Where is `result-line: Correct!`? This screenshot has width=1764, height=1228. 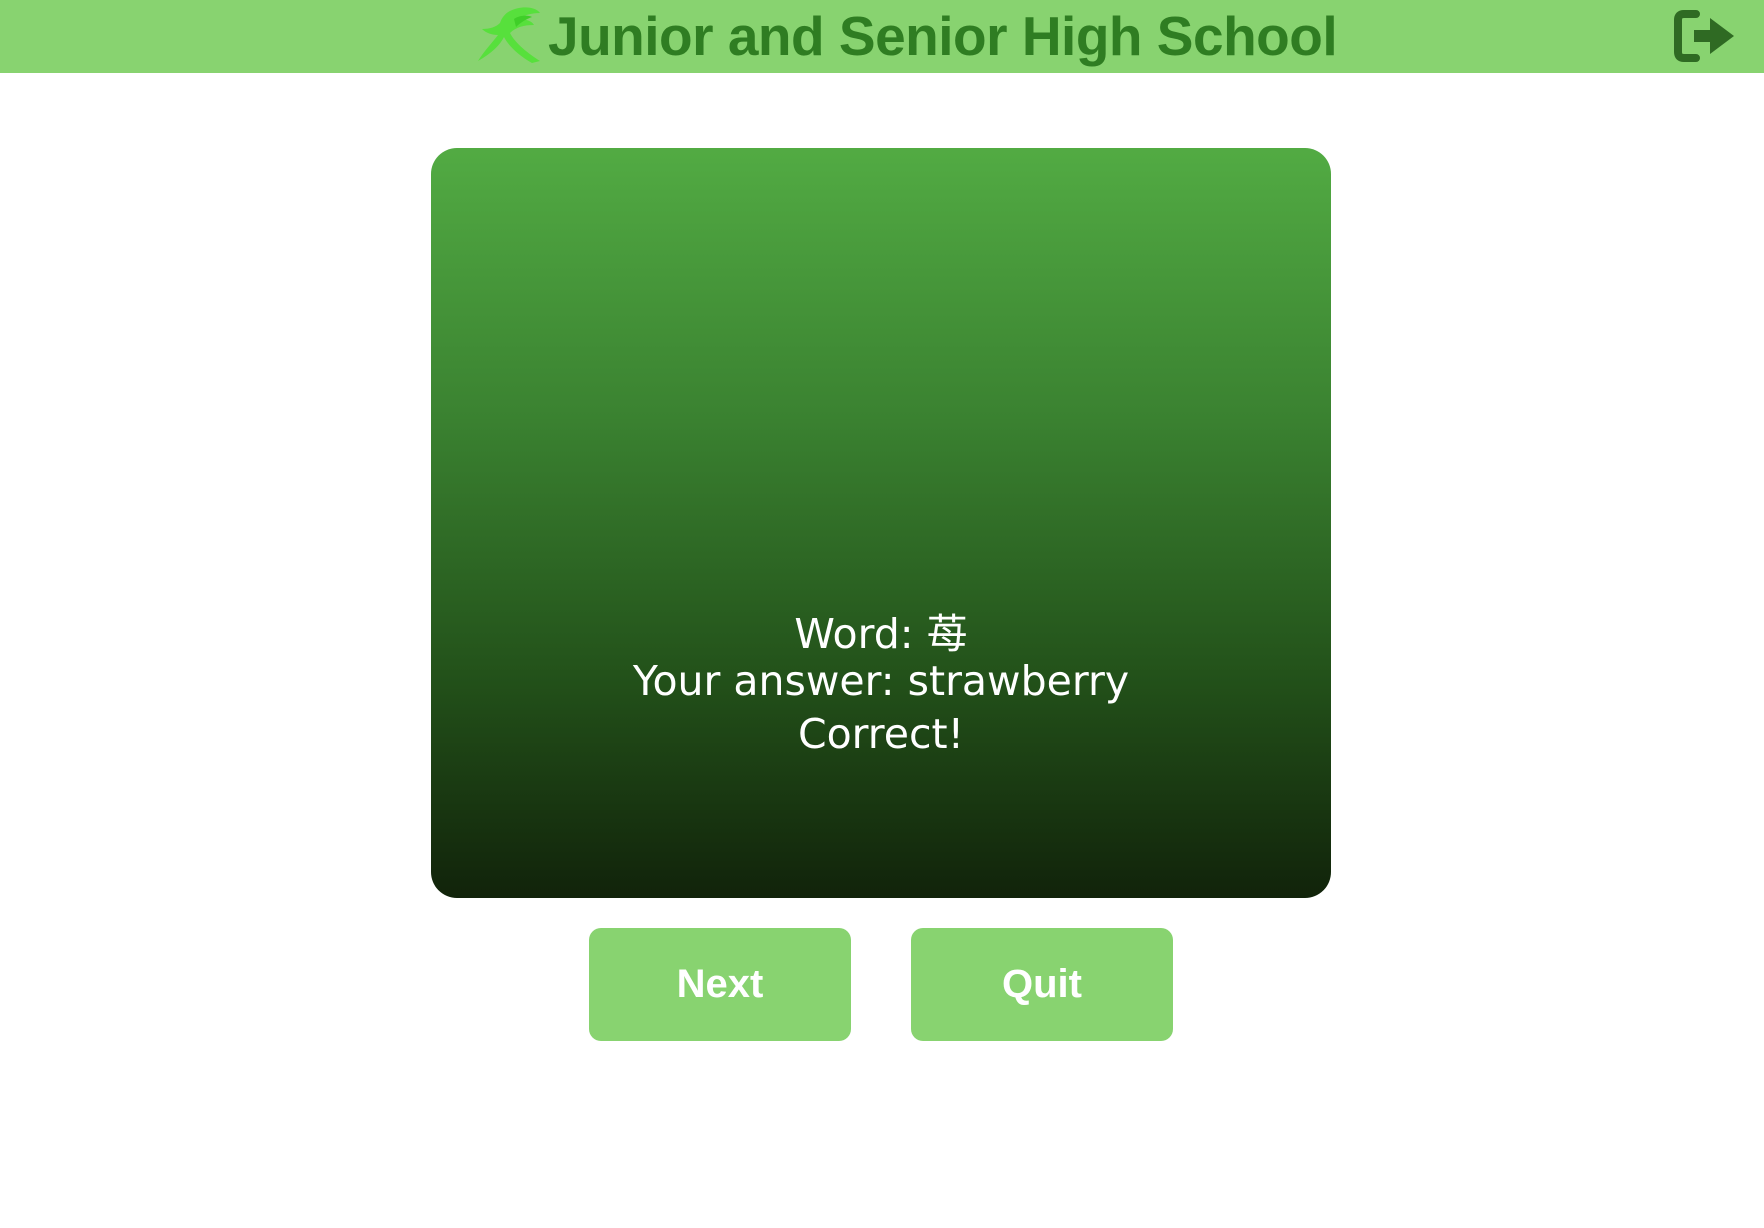 result-line: Correct! is located at coordinates (881, 734).